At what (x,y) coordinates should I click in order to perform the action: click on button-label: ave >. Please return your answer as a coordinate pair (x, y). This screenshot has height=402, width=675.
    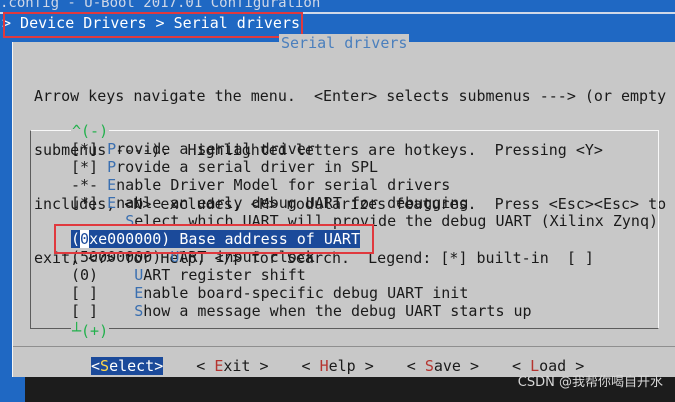
    Looking at the image, I should click on (456, 366).